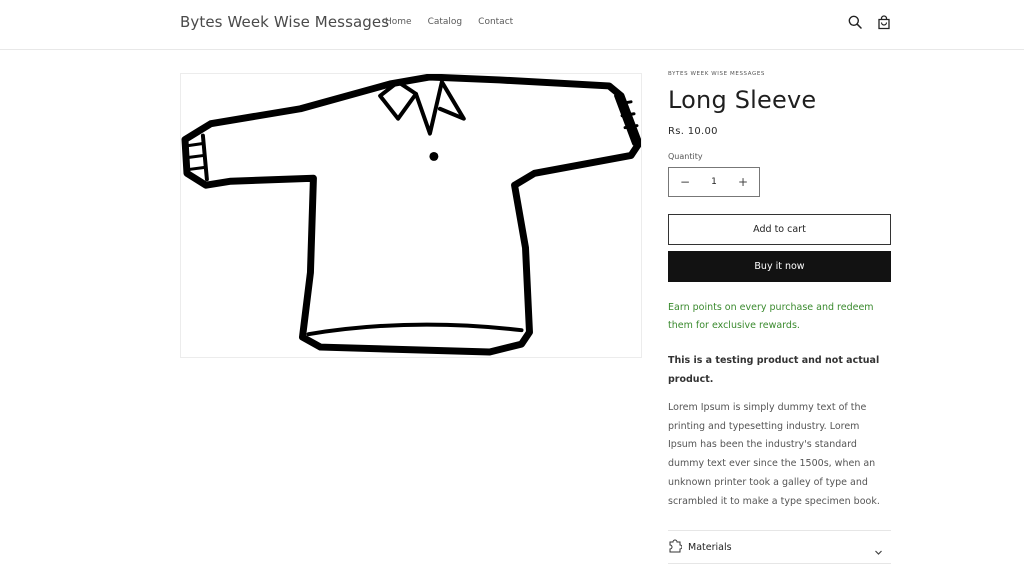 Image resolution: width=1024 pixels, height=572 pixels. I want to click on accordion-label: Materials, so click(710, 547).